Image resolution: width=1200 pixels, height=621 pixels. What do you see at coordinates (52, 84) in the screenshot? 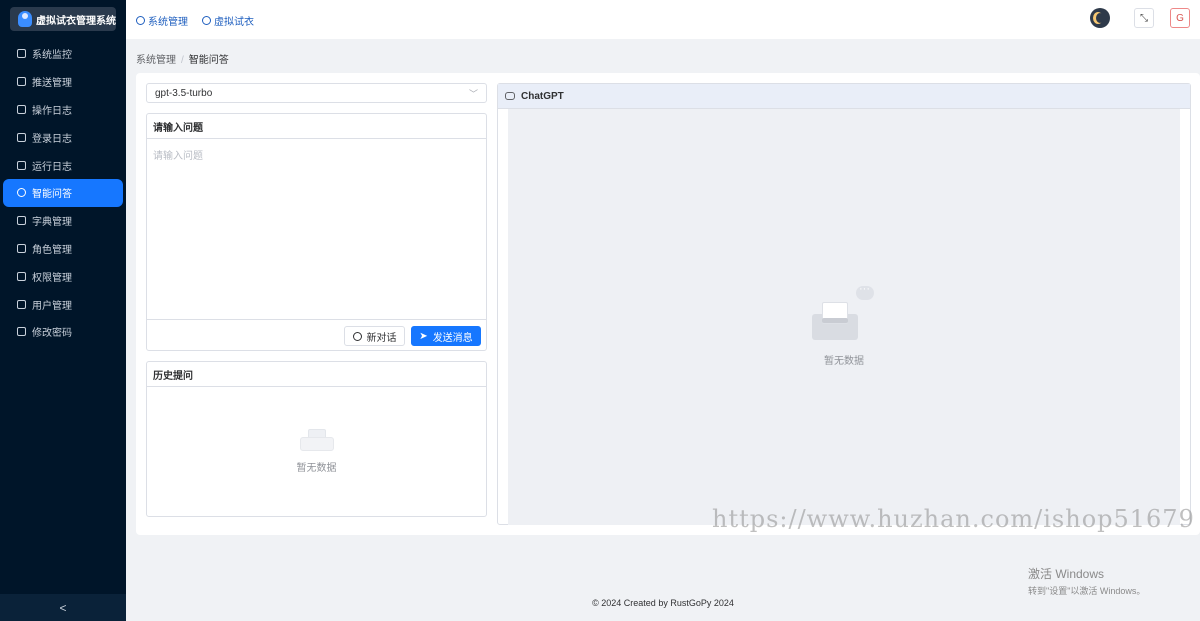
I see `sidebar-item-label: 推送管理` at bounding box center [52, 84].